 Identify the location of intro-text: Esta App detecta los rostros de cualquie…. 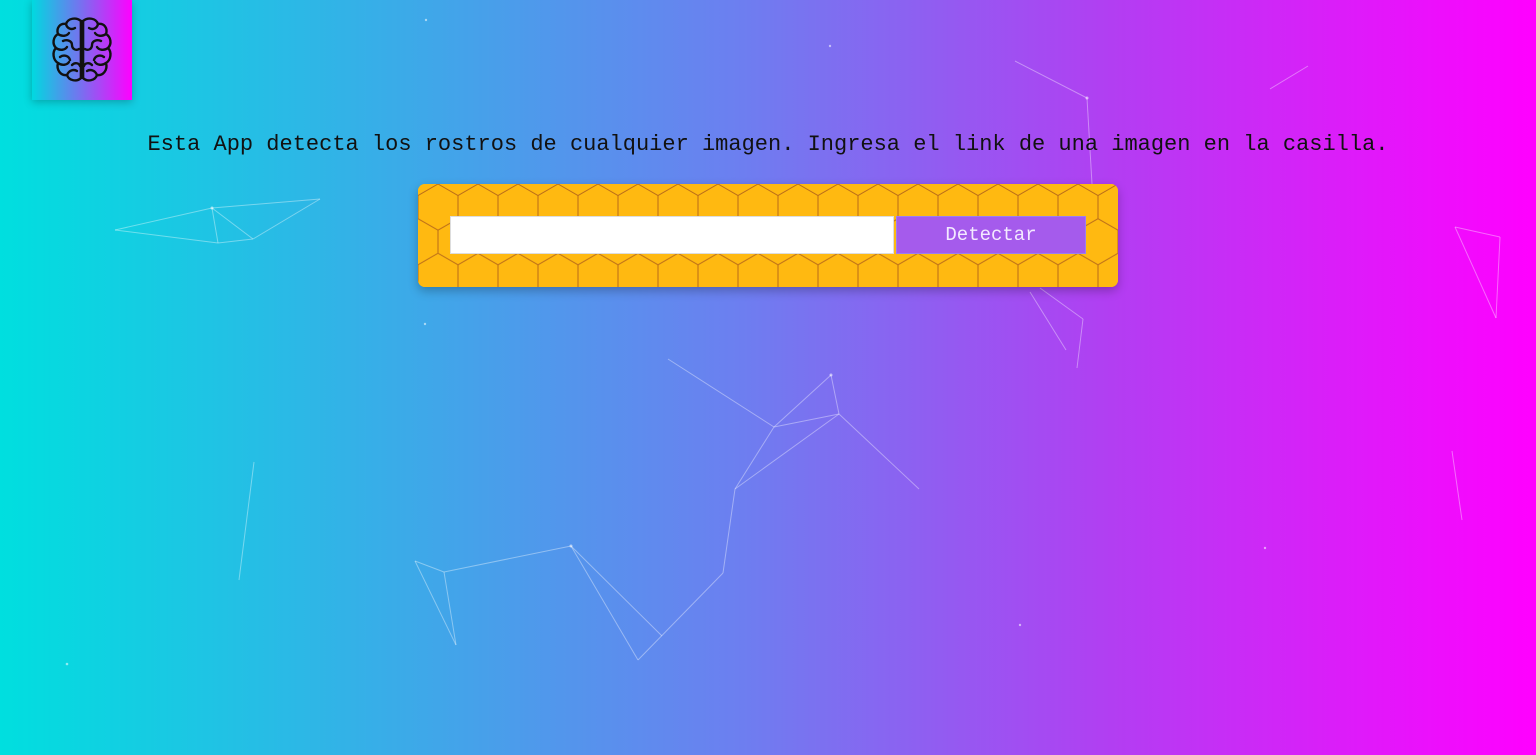
(768, 144).